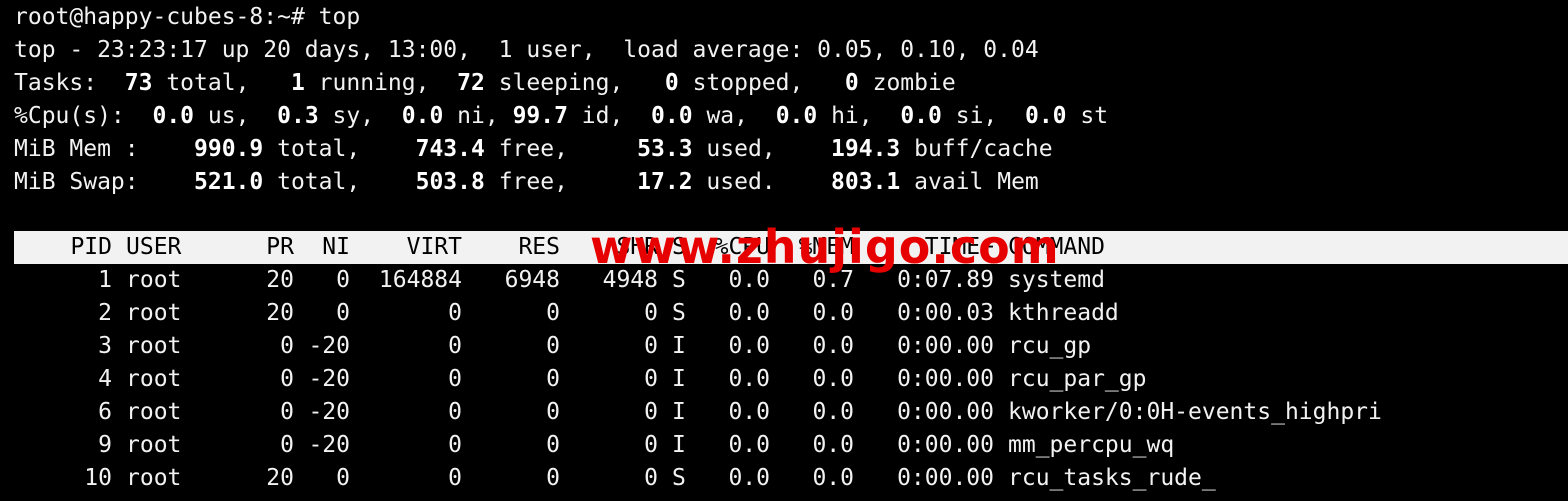 Image resolution: width=1568 pixels, height=501 pixels. Describe the element at coordinates (280, 247) in the screenshot. I see `column-header-pr: PR` at that location.